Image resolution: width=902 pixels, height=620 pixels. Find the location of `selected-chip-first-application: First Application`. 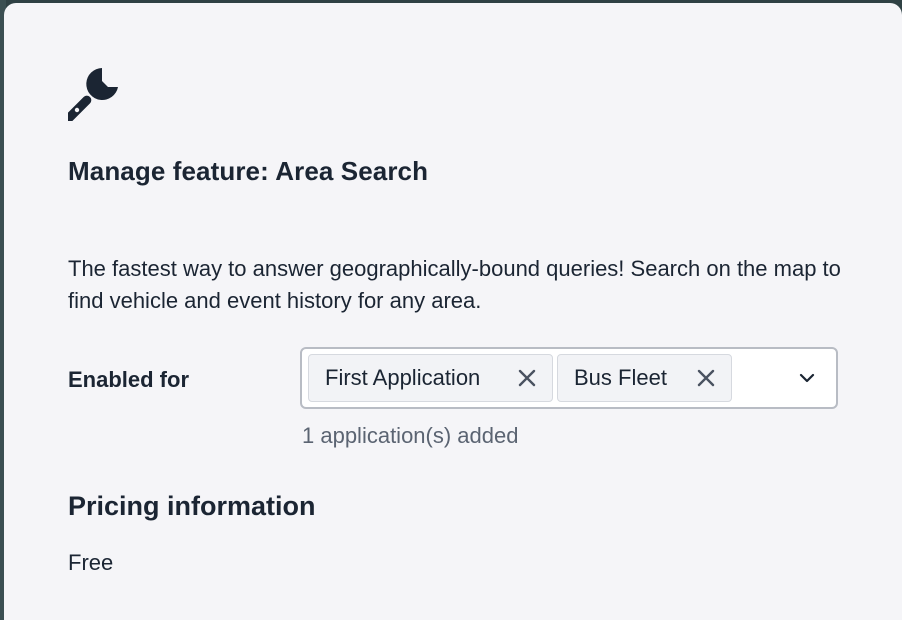

selected-chip-first-application: First Application is located at coordinates (430, 378).